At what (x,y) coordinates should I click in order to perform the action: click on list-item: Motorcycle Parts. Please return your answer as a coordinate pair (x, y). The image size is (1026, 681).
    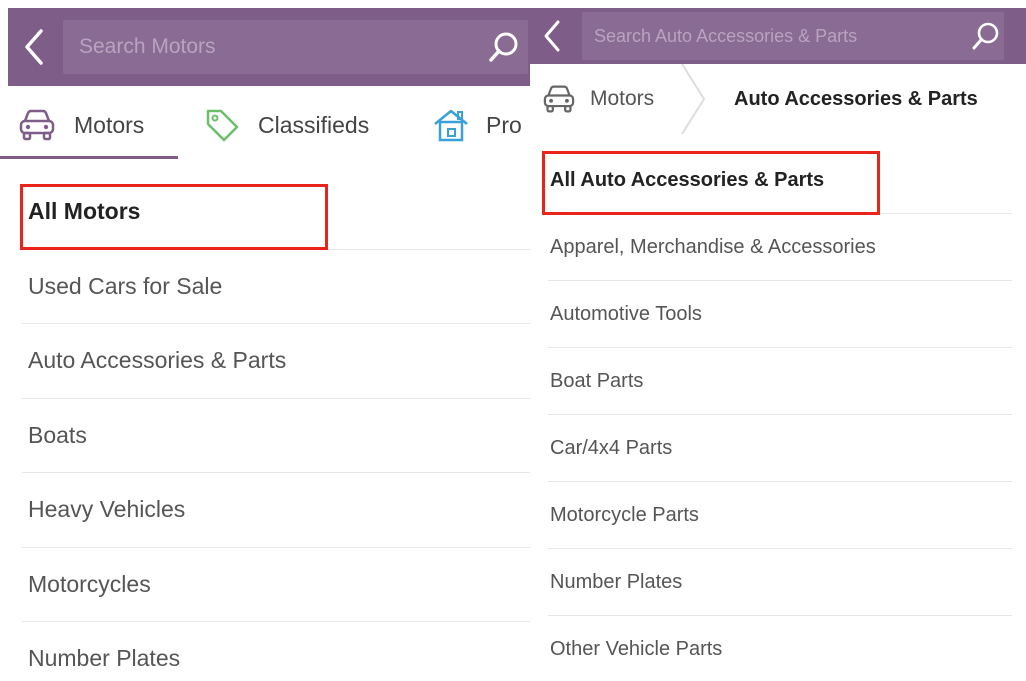
    Looking at the image, I should click on (780, 515).